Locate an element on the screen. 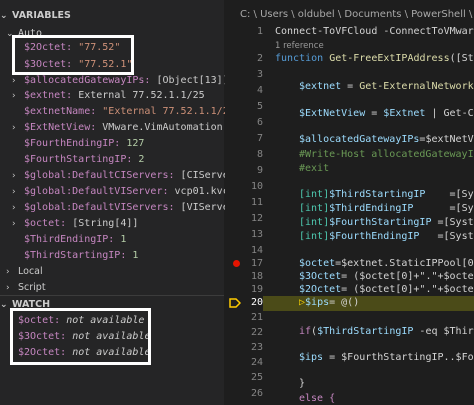 Image resolution: width=474 pixels, height=405 pixels. variable-row: › $global:DefaultVIServers: [VIServer[1]] is located at coordinates (135, 207).